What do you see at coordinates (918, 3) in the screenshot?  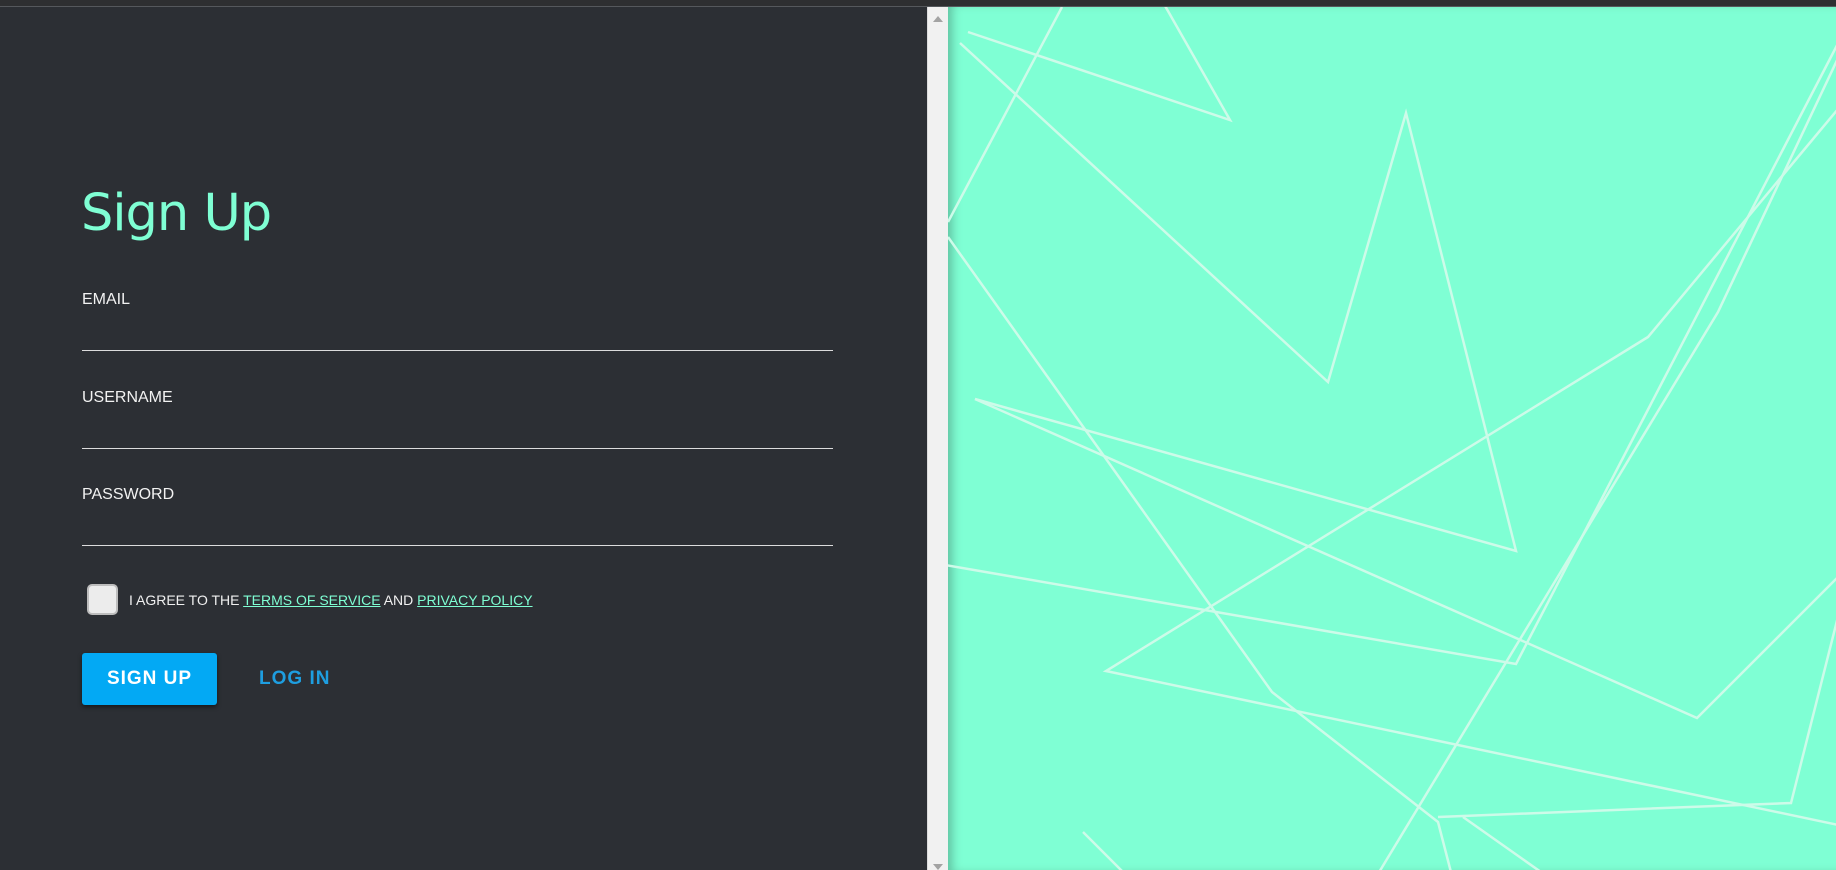 I see `browser-top-strip` at bounding box center [918, 3].